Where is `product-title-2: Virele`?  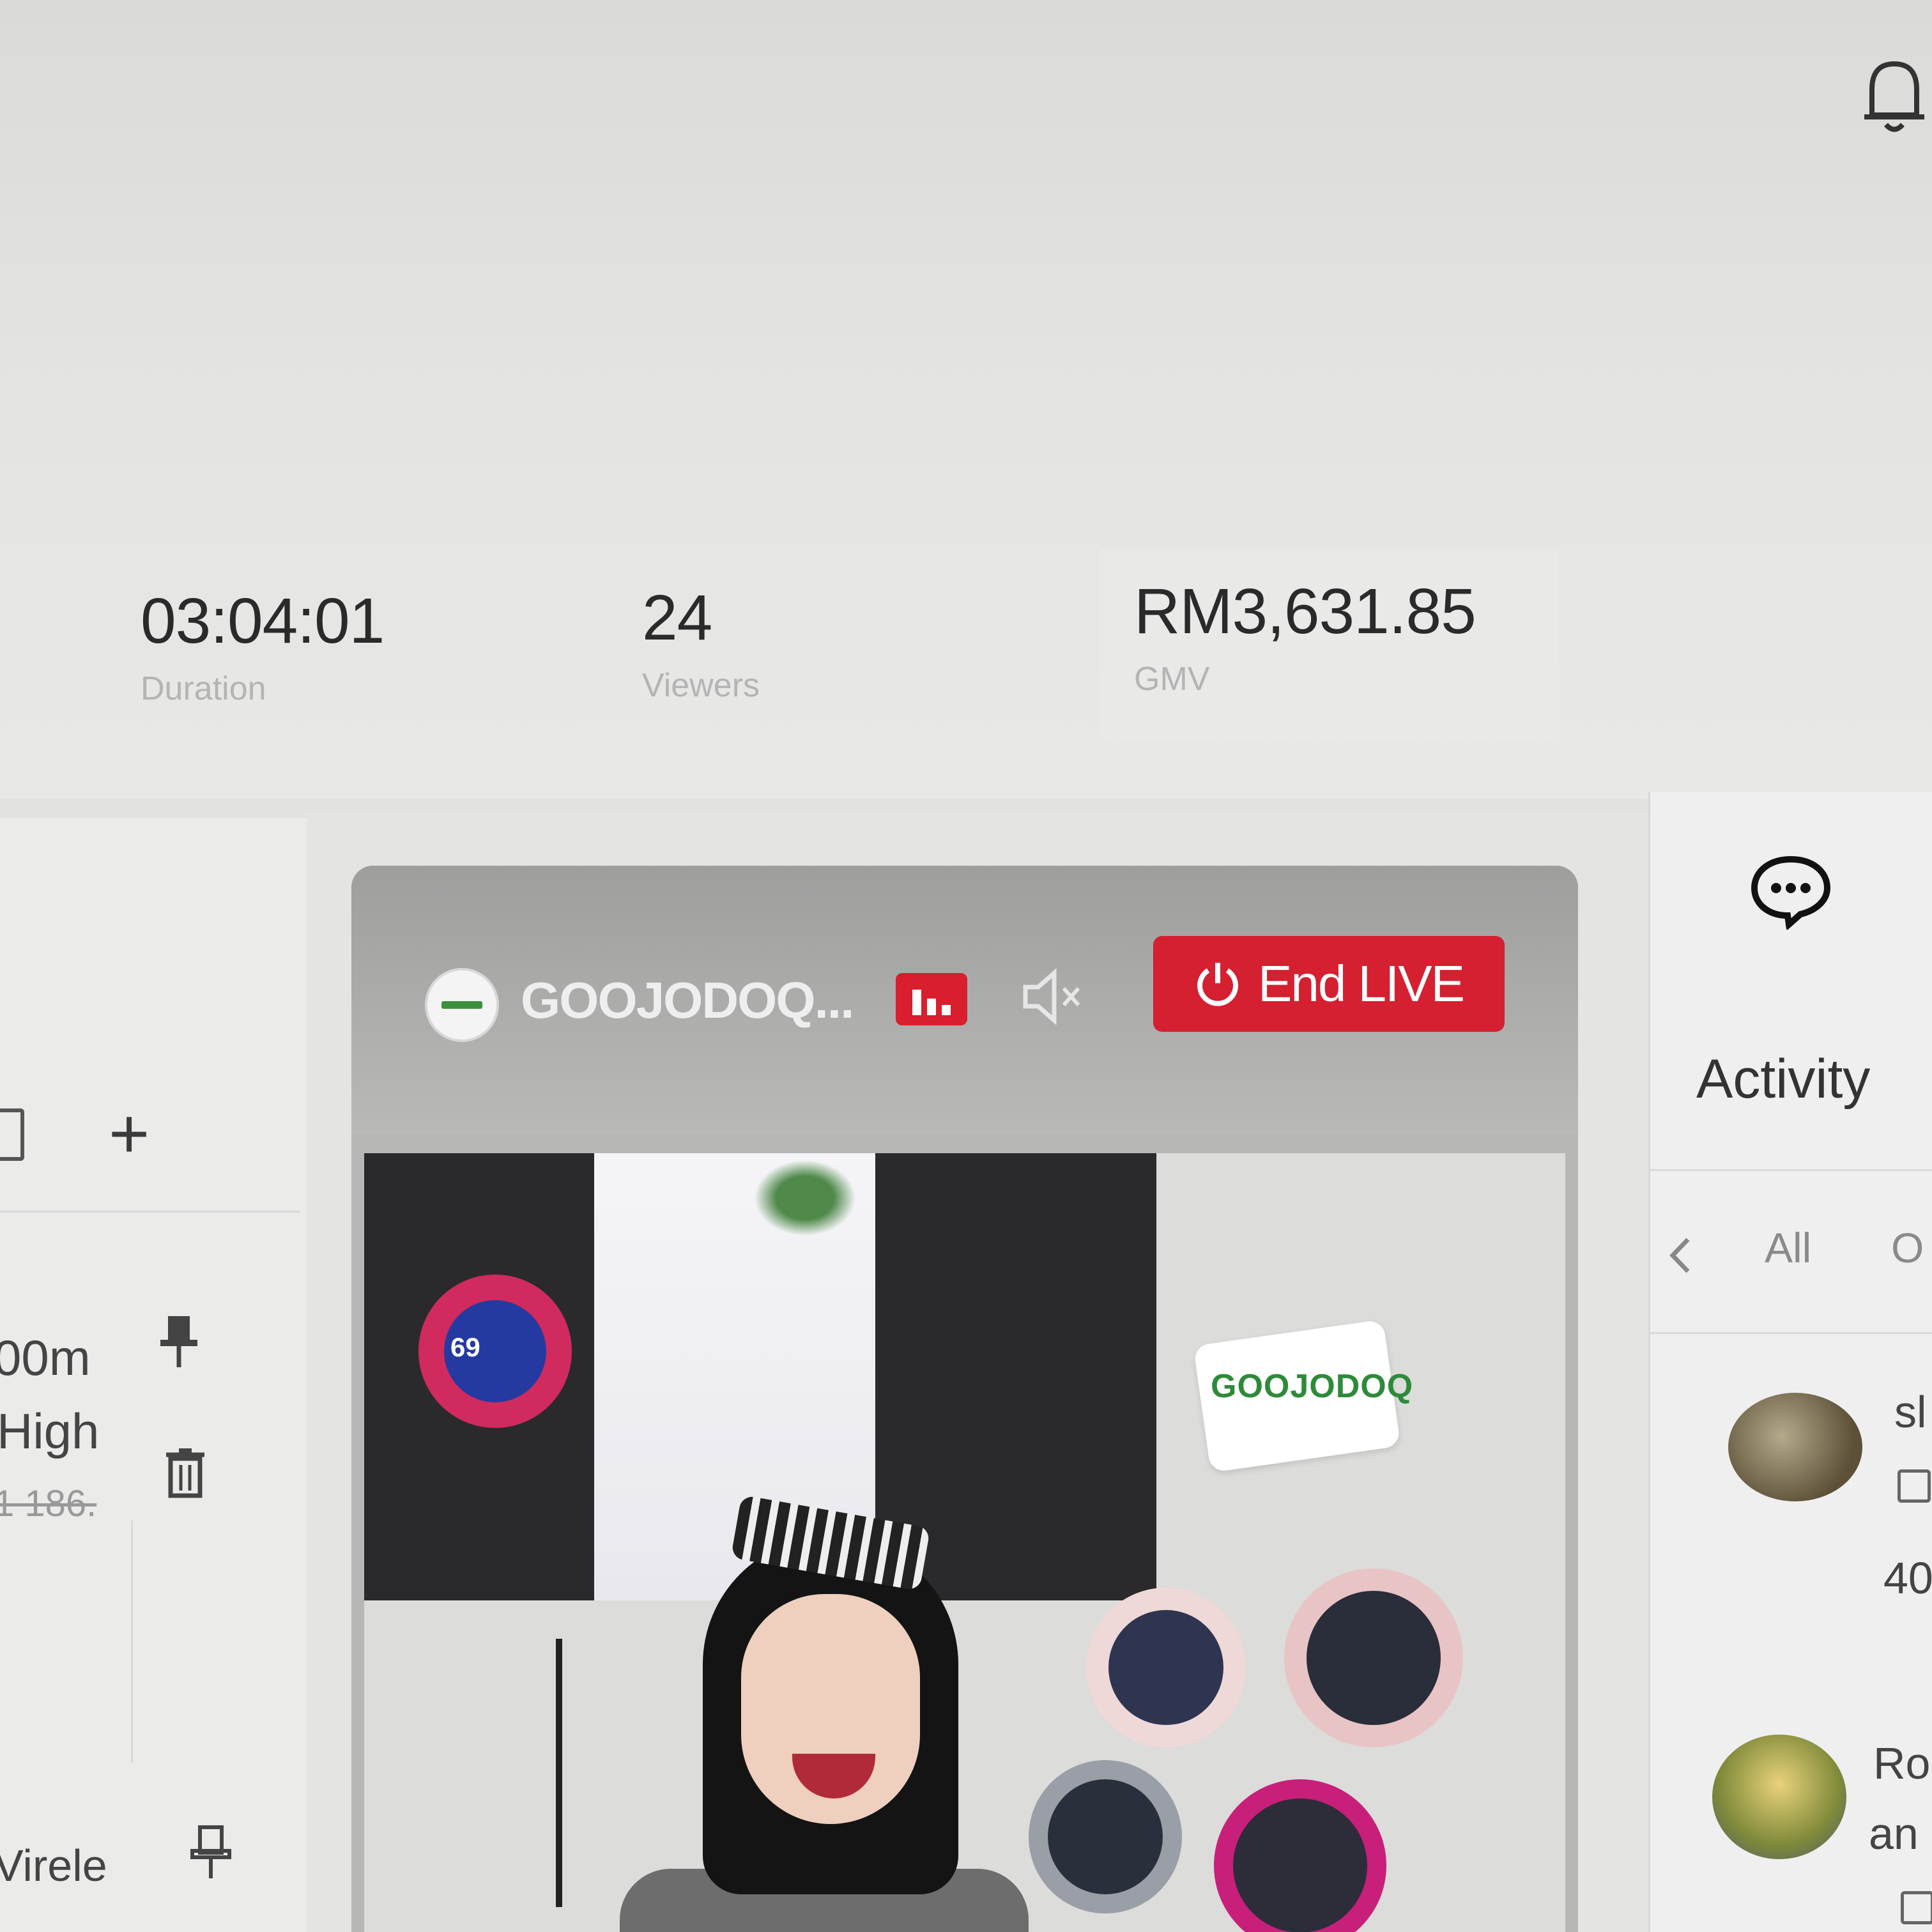 product-title-2: Virele is located at coordinates (53, 1865).